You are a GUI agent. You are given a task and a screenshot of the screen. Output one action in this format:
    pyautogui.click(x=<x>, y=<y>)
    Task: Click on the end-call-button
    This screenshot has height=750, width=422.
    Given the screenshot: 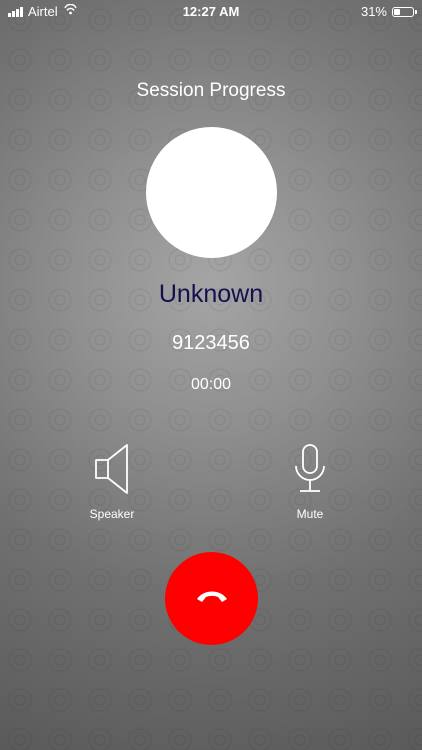 What is the action you would take?
    pyautogui.click(x=211, y=598)
    